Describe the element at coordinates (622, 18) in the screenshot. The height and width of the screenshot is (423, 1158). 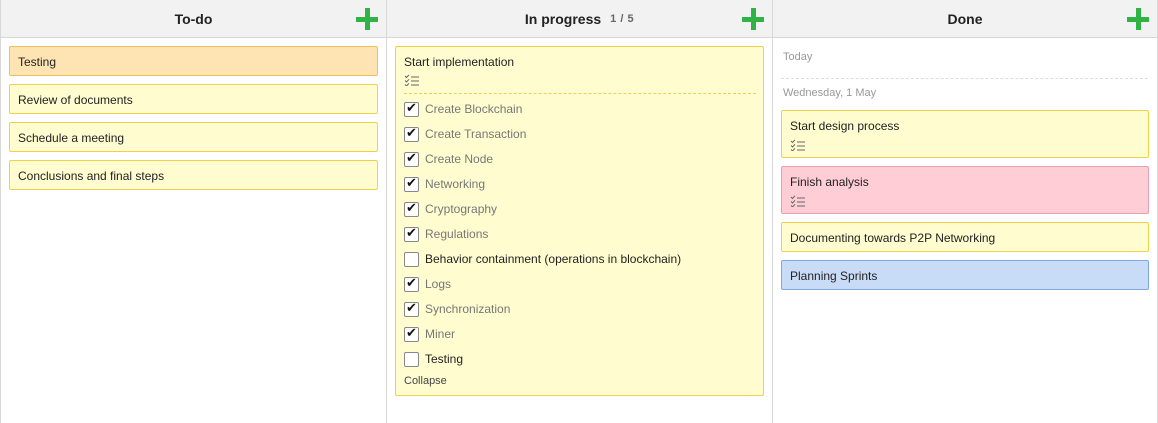
I see `column-count: 1 / 5` at that location.